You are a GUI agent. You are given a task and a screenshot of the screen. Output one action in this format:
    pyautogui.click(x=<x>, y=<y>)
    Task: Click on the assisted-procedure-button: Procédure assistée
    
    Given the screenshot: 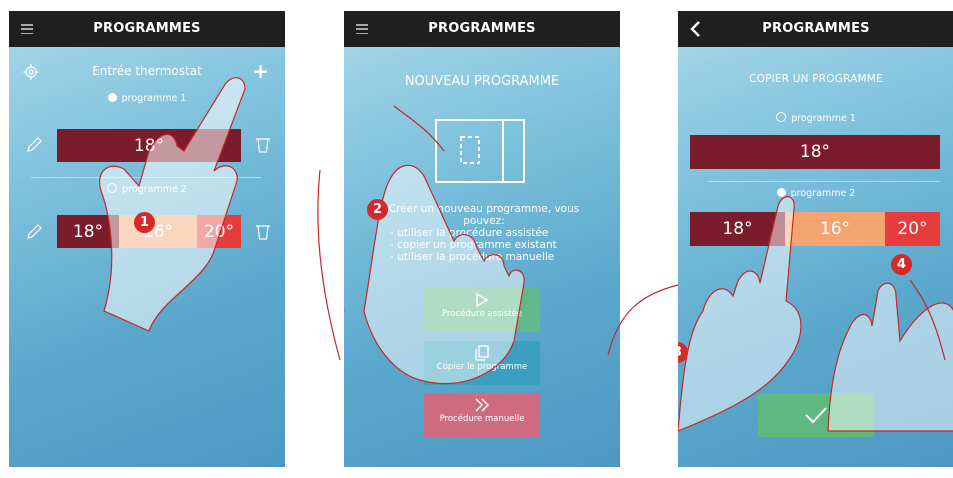 What is the action you would take?
    pyautogui.click(x=482, y=310)
    